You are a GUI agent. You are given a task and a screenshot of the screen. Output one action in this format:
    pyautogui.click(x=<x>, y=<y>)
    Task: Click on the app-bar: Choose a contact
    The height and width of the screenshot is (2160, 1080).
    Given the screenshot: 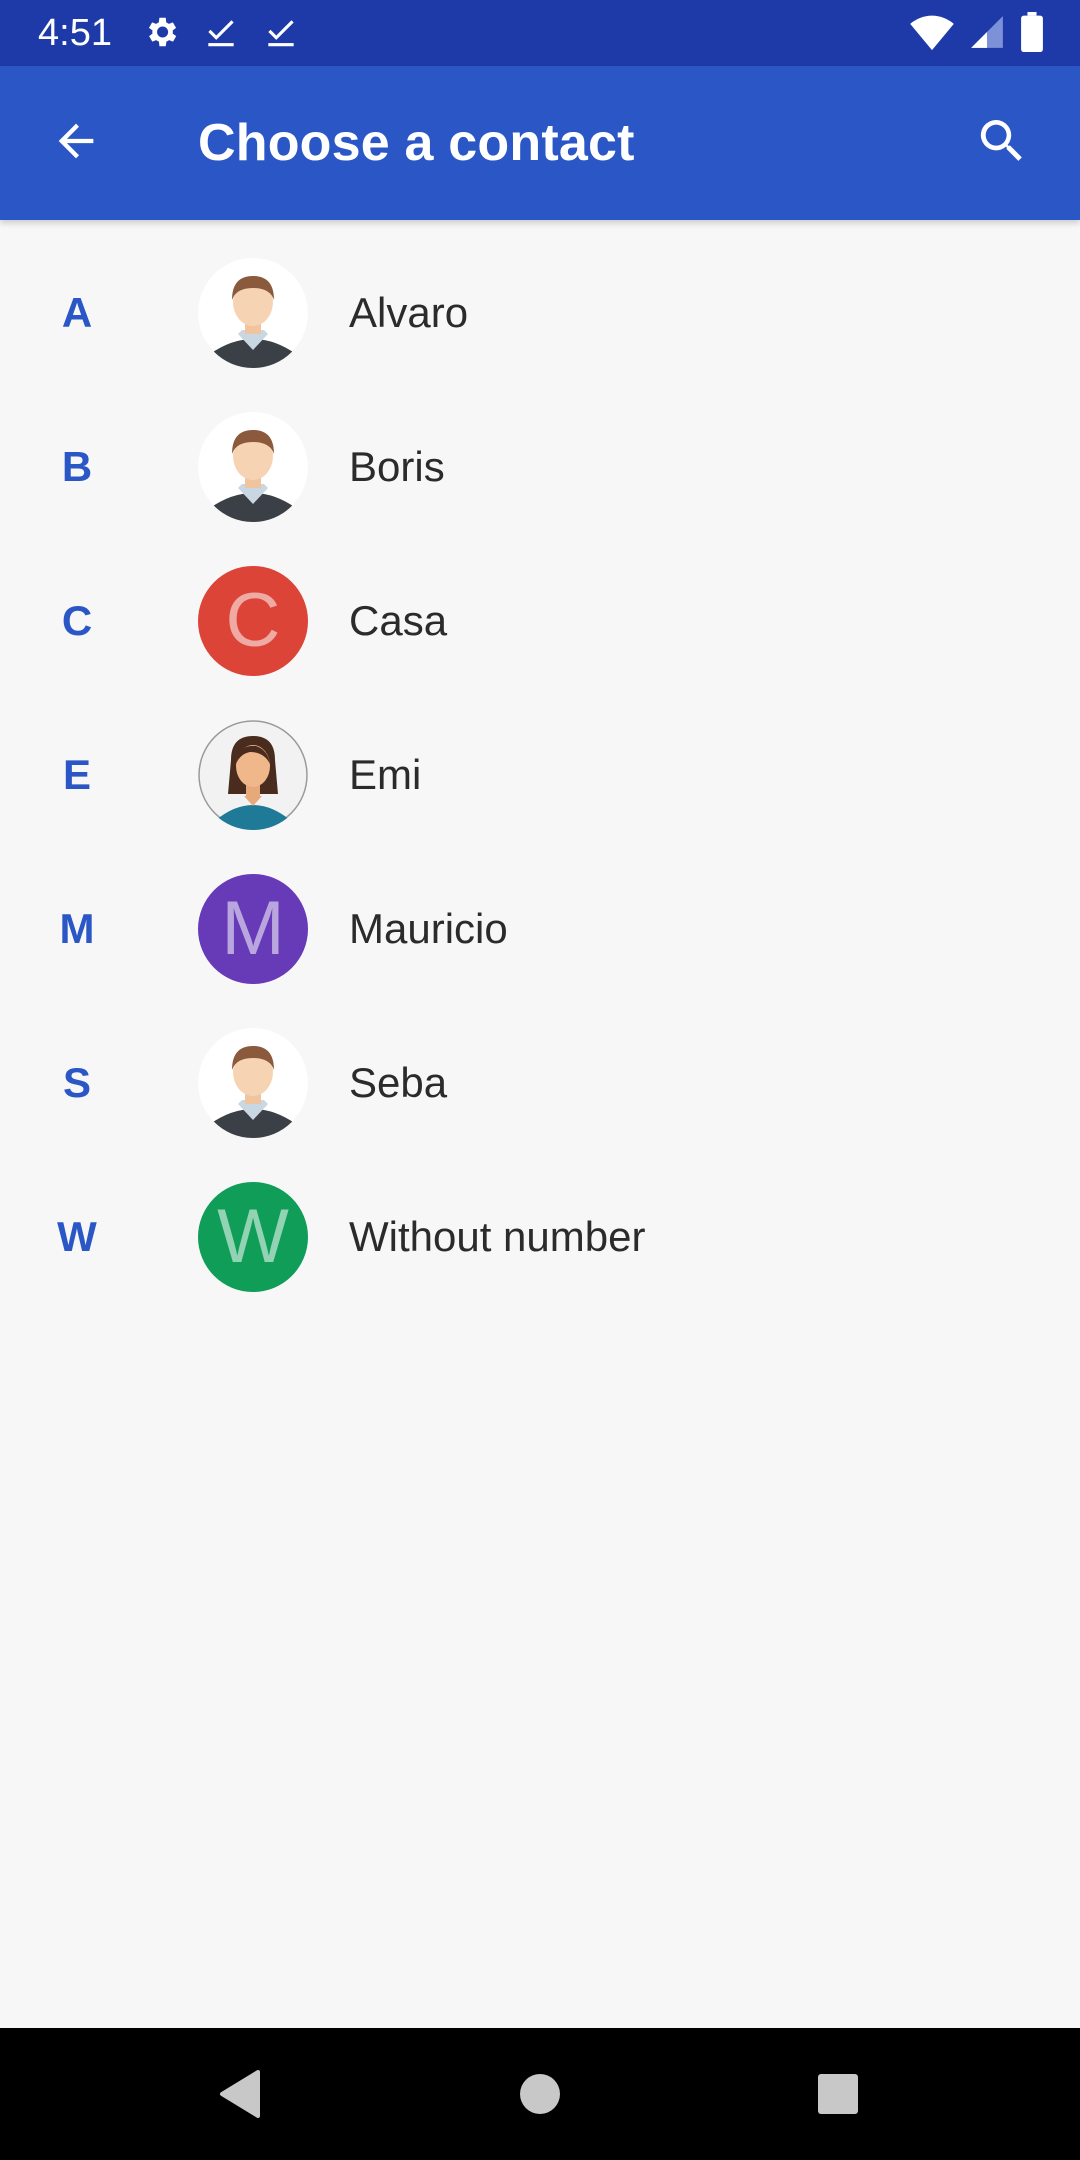 What is the action you would take?
    pyautogui.click(x=540, y=143)
    